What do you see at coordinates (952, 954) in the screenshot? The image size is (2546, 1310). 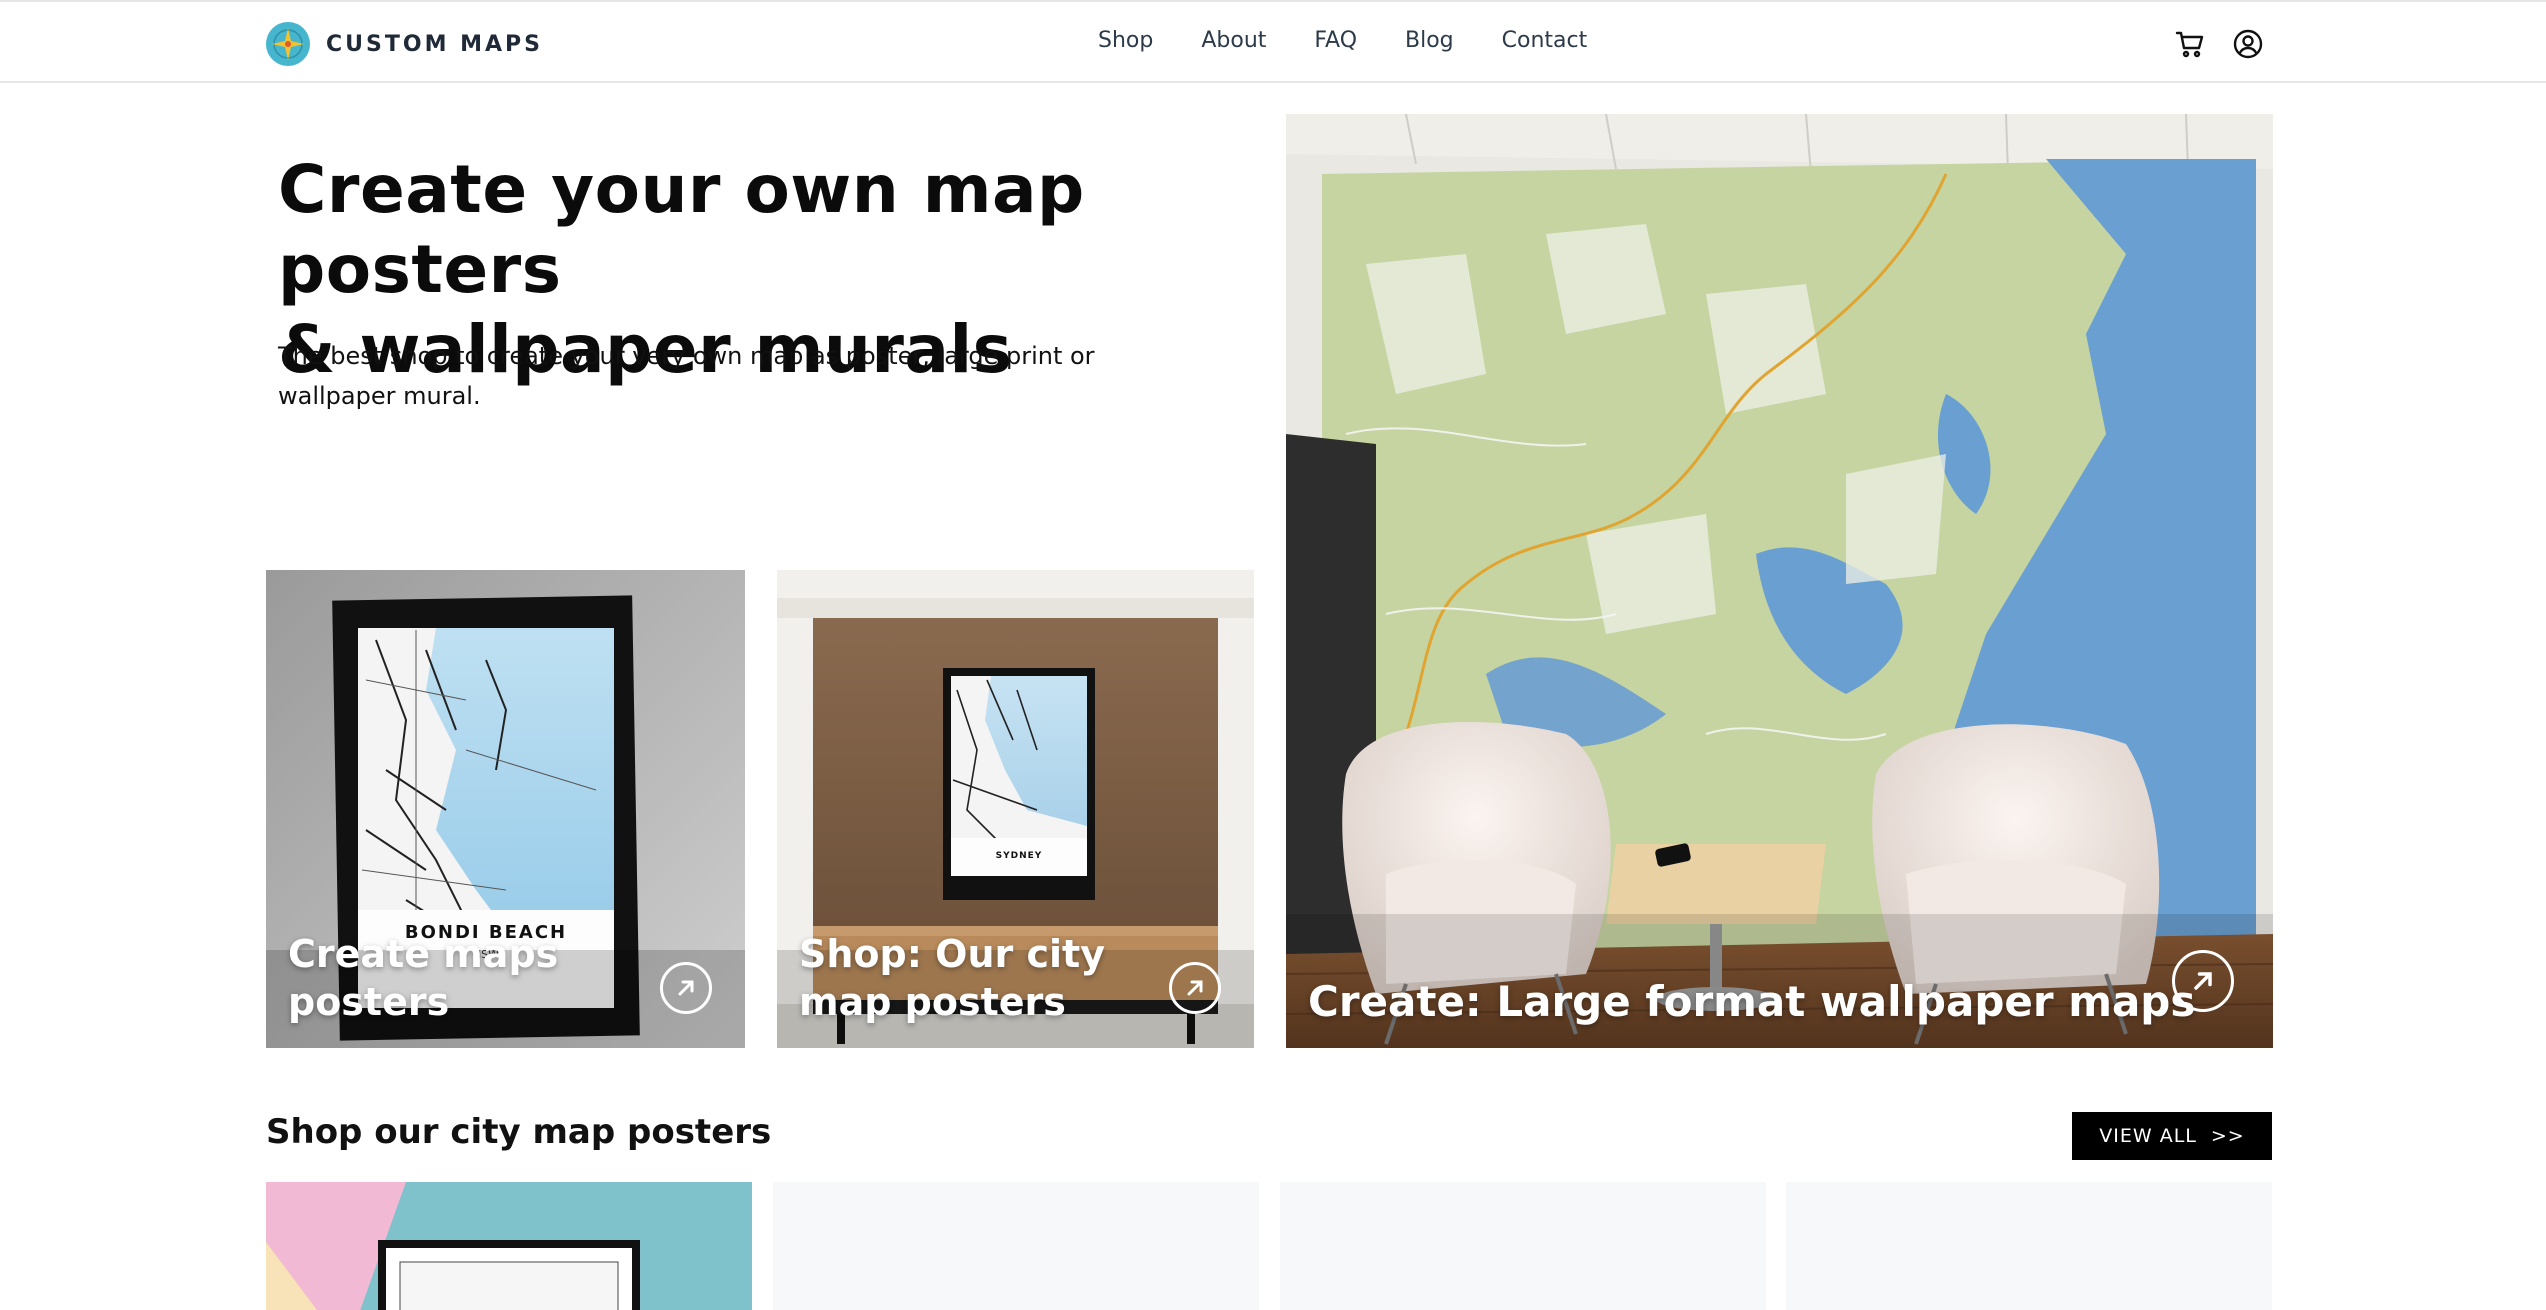 I see `card-label-line-1: Shop: Our city` at bounding box center [952, 954].